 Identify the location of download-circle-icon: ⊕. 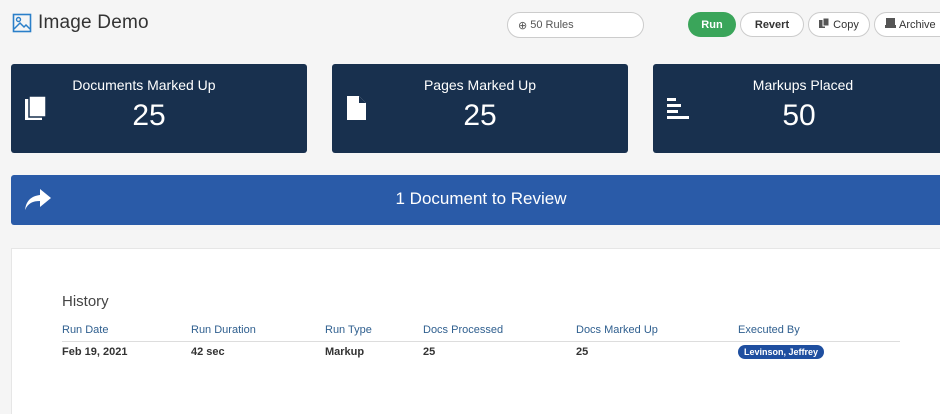
(523, 25).